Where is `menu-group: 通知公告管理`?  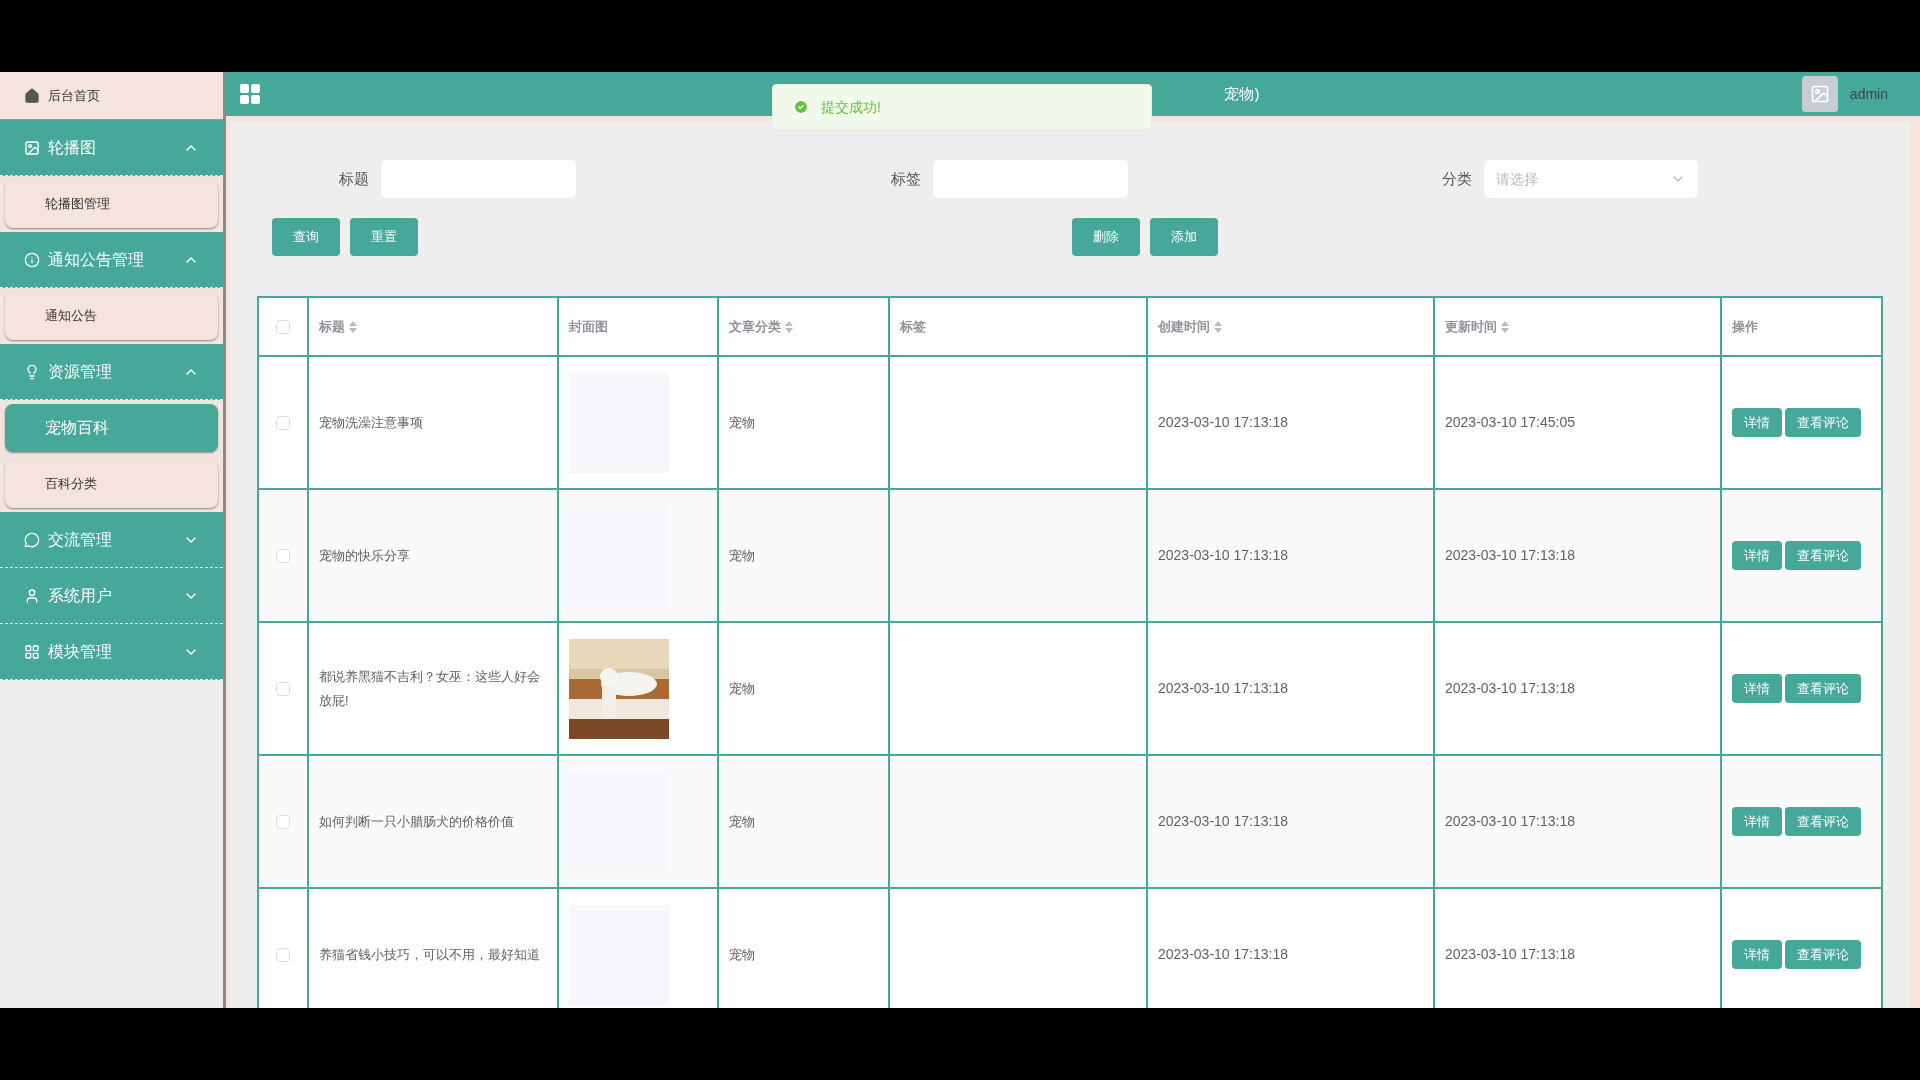 menu-group: 通知公告管理 is located at coordinates (111, 260).